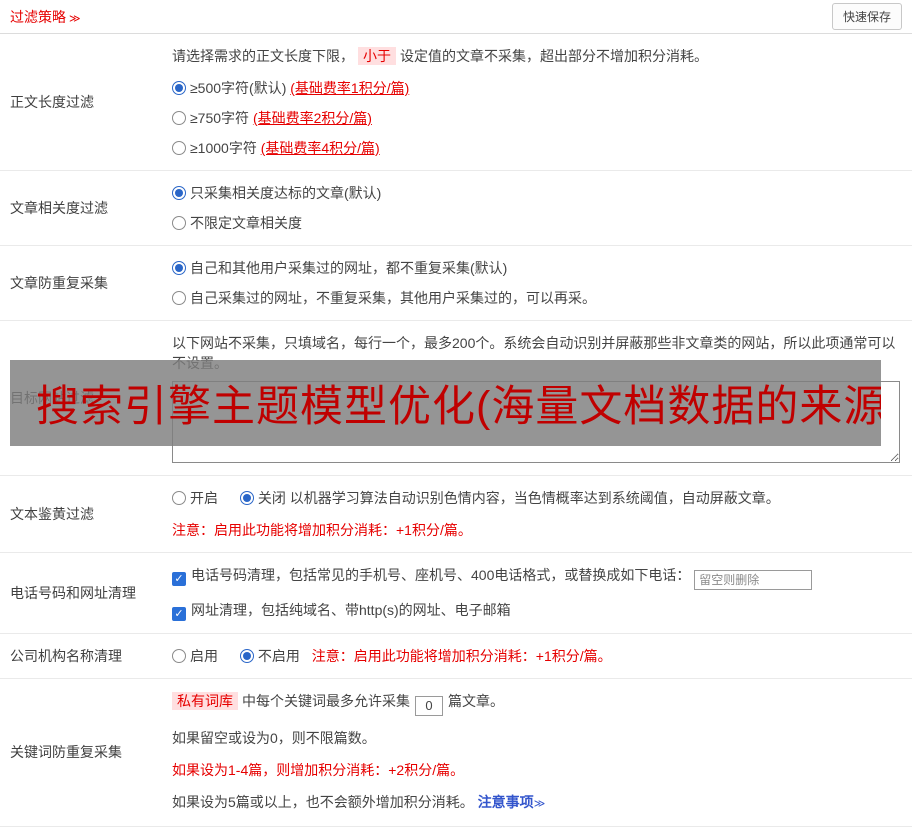 This screenshot has width=912, height=827. Describe the element at coordinates (476, 701) in the screenshot. I see `keyword-limit-post: 篇文章。` at that location.